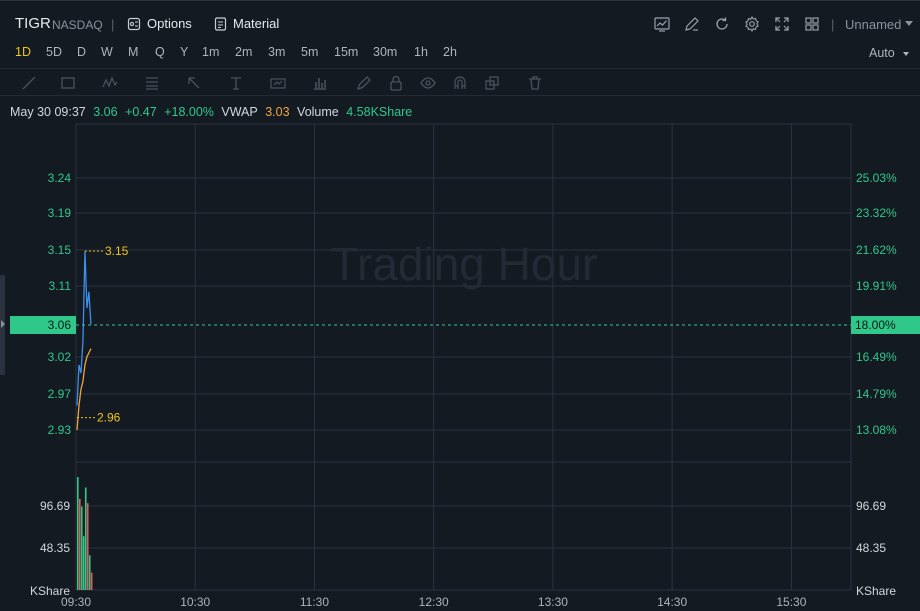  Describe the element at coordinates (60, 286) in the screenshot. I see `price-tick-label: 3.11` at that location.